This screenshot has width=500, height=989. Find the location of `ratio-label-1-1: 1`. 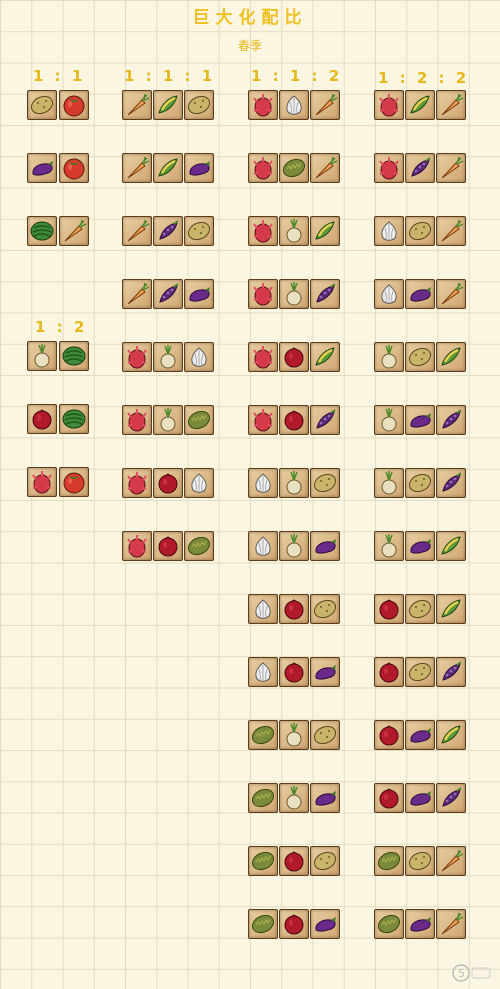

ratio-label-1-1: 1 is located at coordinates (59, 76).